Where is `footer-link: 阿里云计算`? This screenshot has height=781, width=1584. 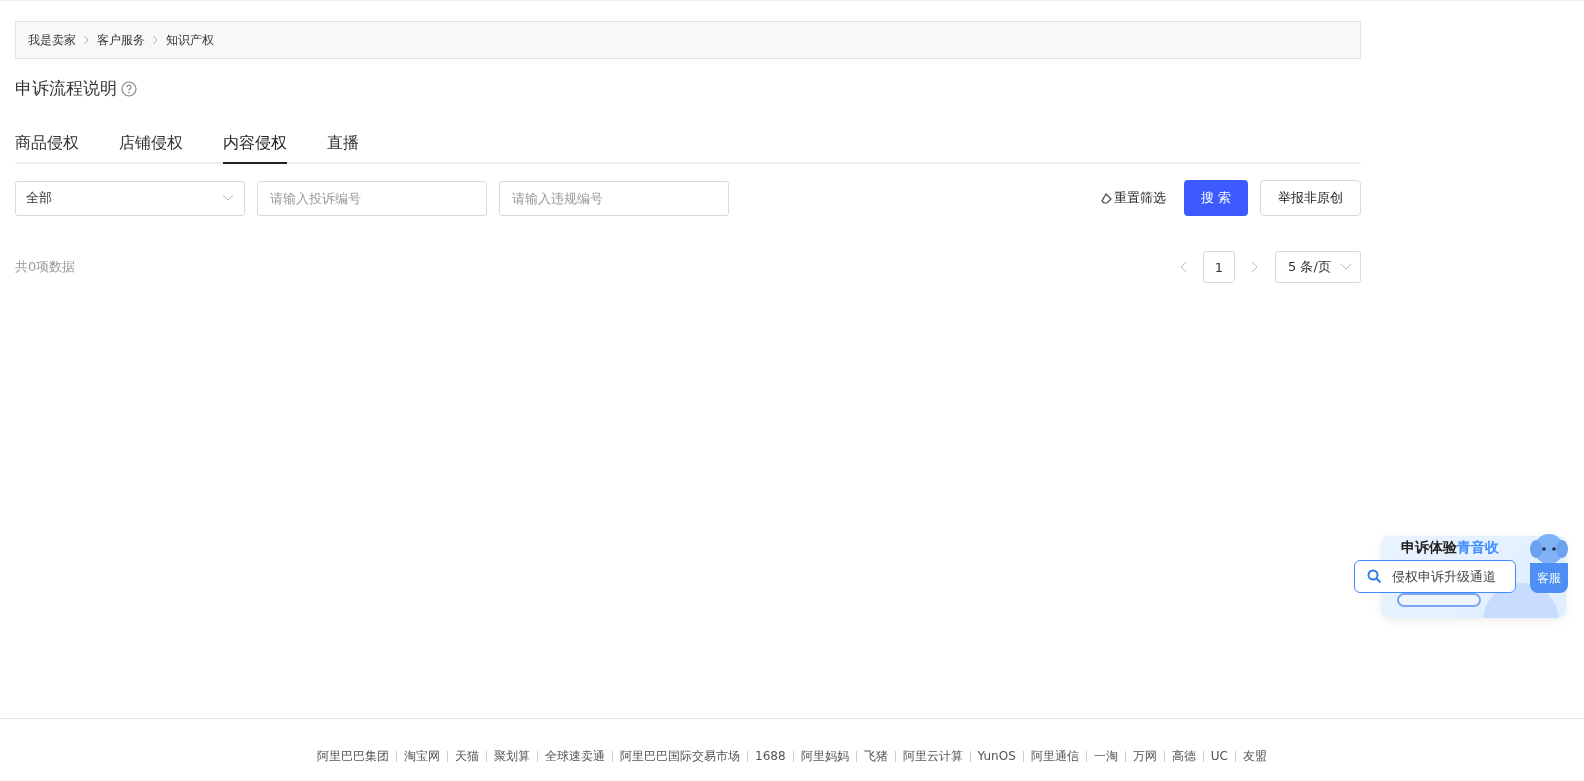 footer-link: 阿里云计算 is located at coordinates (932, 756).